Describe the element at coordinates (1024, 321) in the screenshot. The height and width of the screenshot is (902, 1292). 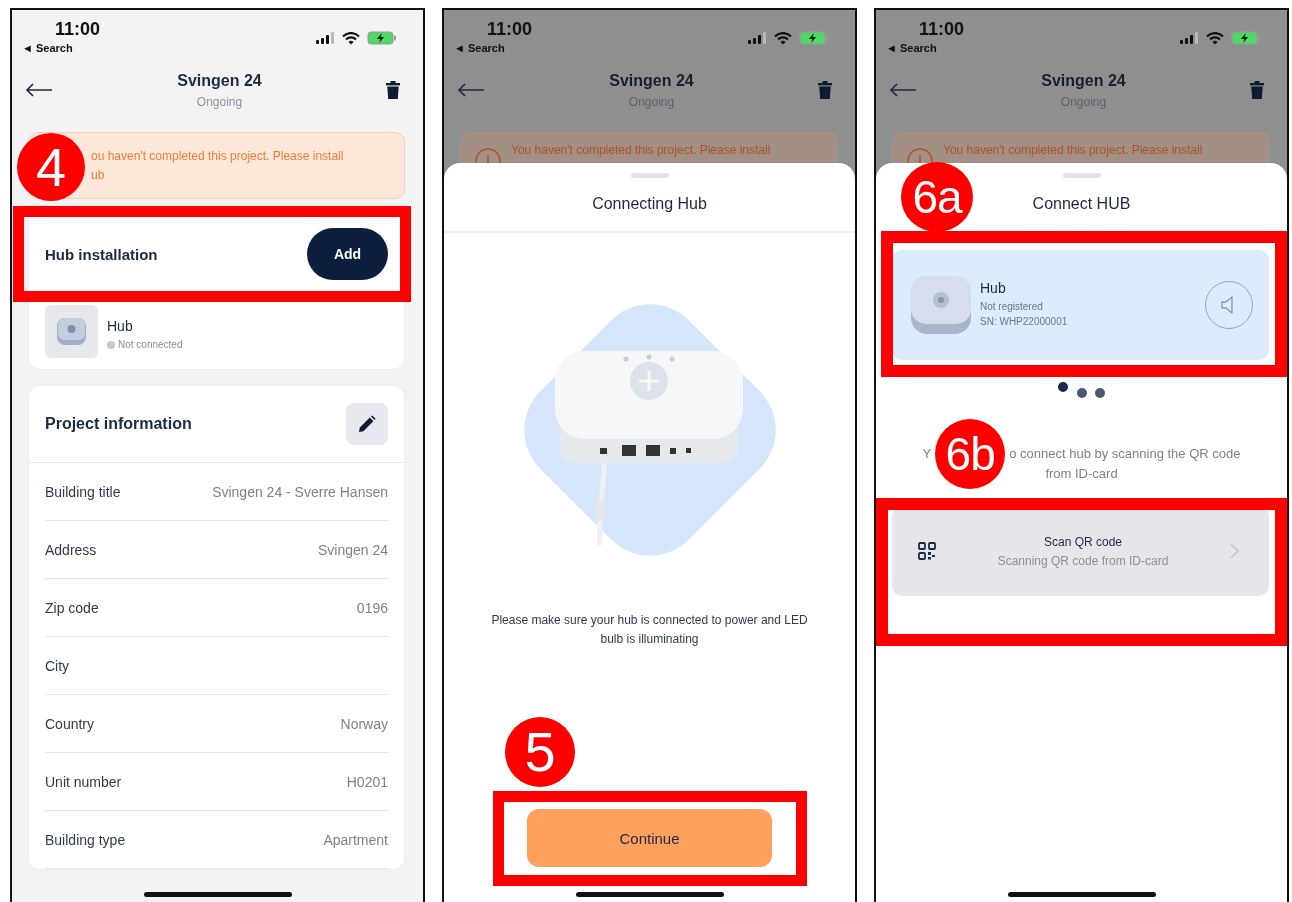
I see `serial-number: SN: WHP22000001` at that location.